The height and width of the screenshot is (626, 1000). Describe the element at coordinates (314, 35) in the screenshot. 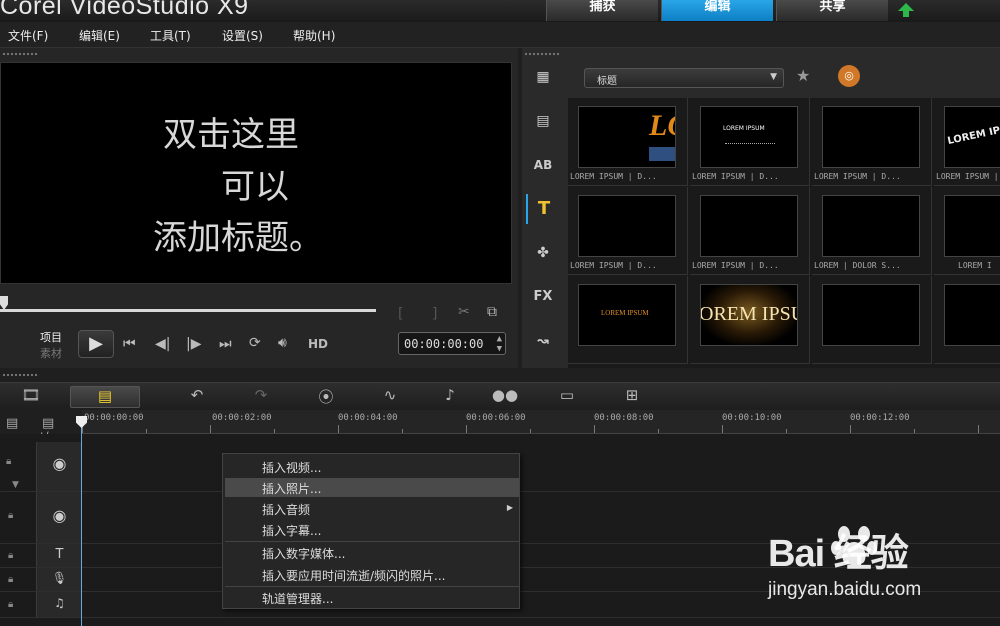

I see `menu-help: 帮助(H)` at that location.